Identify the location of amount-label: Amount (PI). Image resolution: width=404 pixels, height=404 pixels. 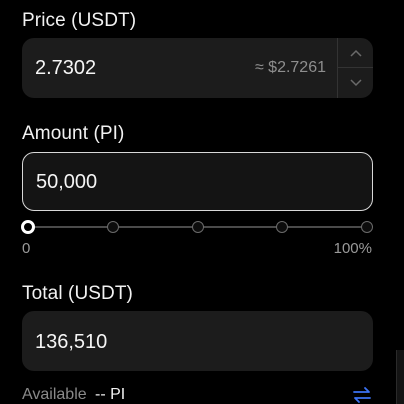
(73, 133).